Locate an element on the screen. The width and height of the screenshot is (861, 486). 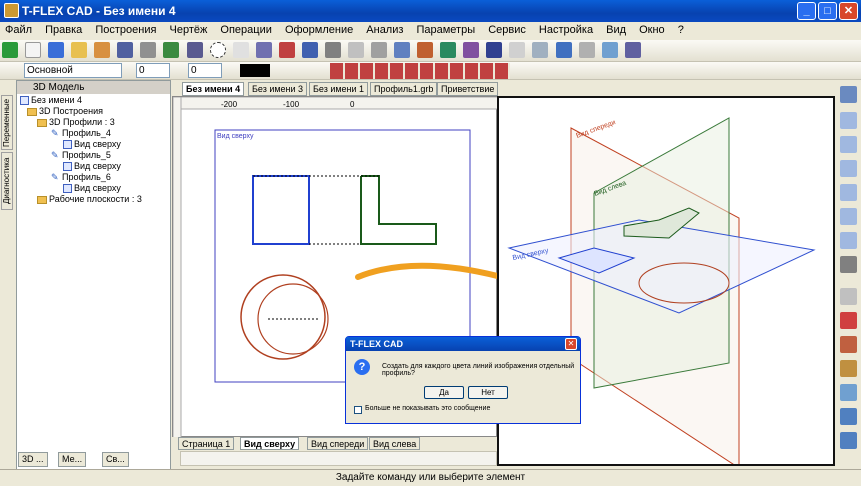
dont-show-checkbox is located at coordinates (358, 410).